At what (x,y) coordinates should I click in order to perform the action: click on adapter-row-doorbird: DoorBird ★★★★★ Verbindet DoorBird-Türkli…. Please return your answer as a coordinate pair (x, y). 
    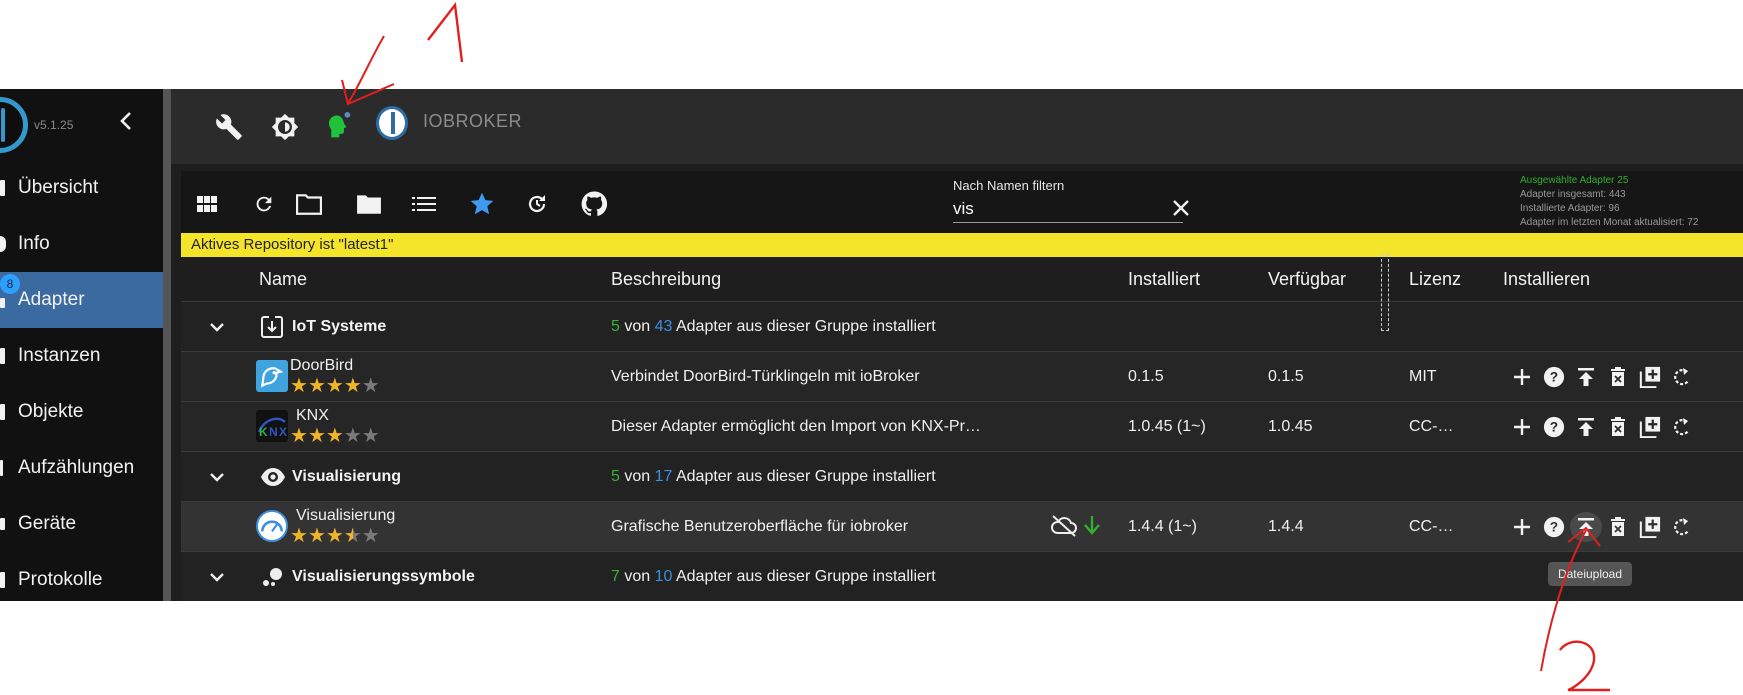
    Looking at the image, I should click on (962, 376).